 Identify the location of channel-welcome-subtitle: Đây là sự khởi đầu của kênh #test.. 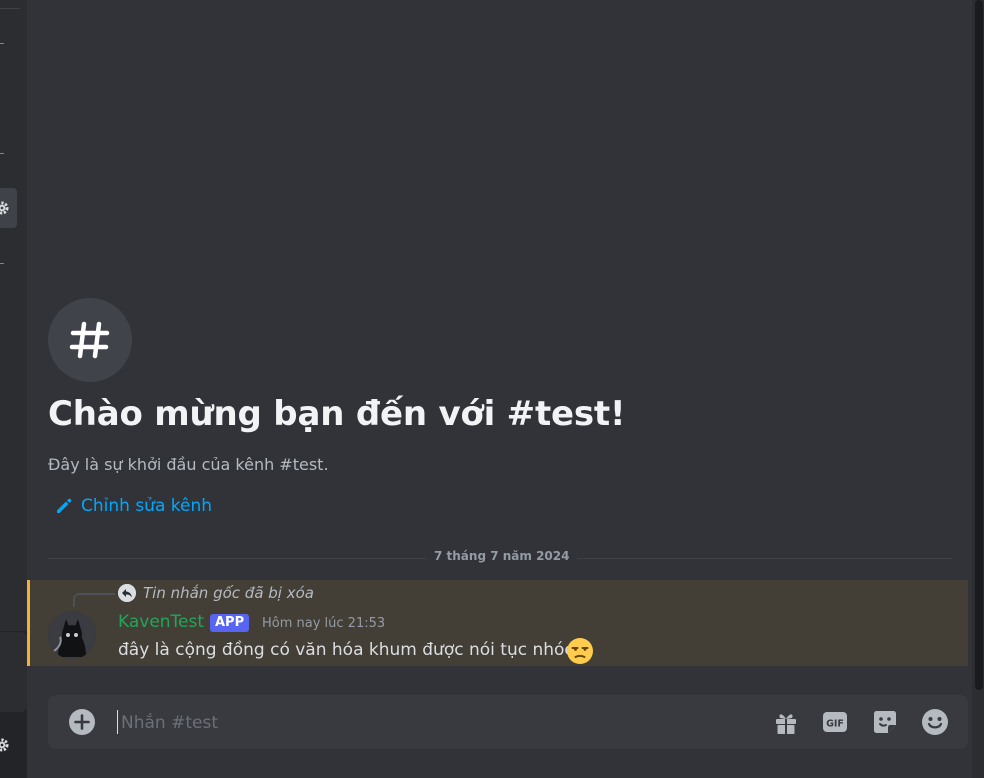
(188, 464).